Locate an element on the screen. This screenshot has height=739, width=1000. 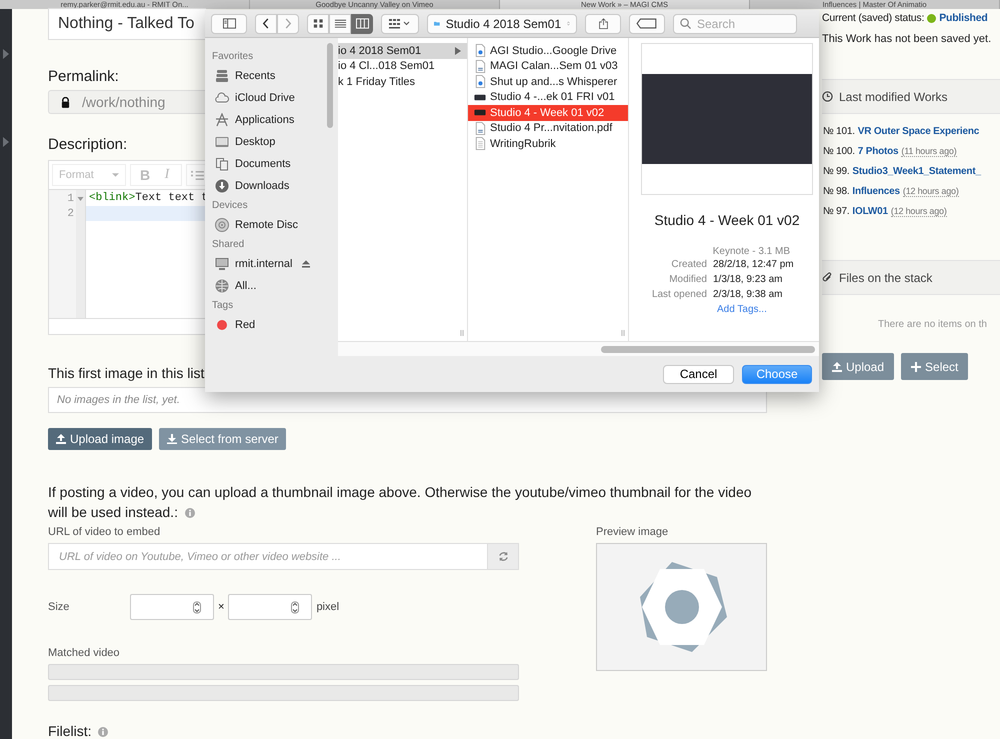
field-label: Filelist: is located at coordinates (78, 731).